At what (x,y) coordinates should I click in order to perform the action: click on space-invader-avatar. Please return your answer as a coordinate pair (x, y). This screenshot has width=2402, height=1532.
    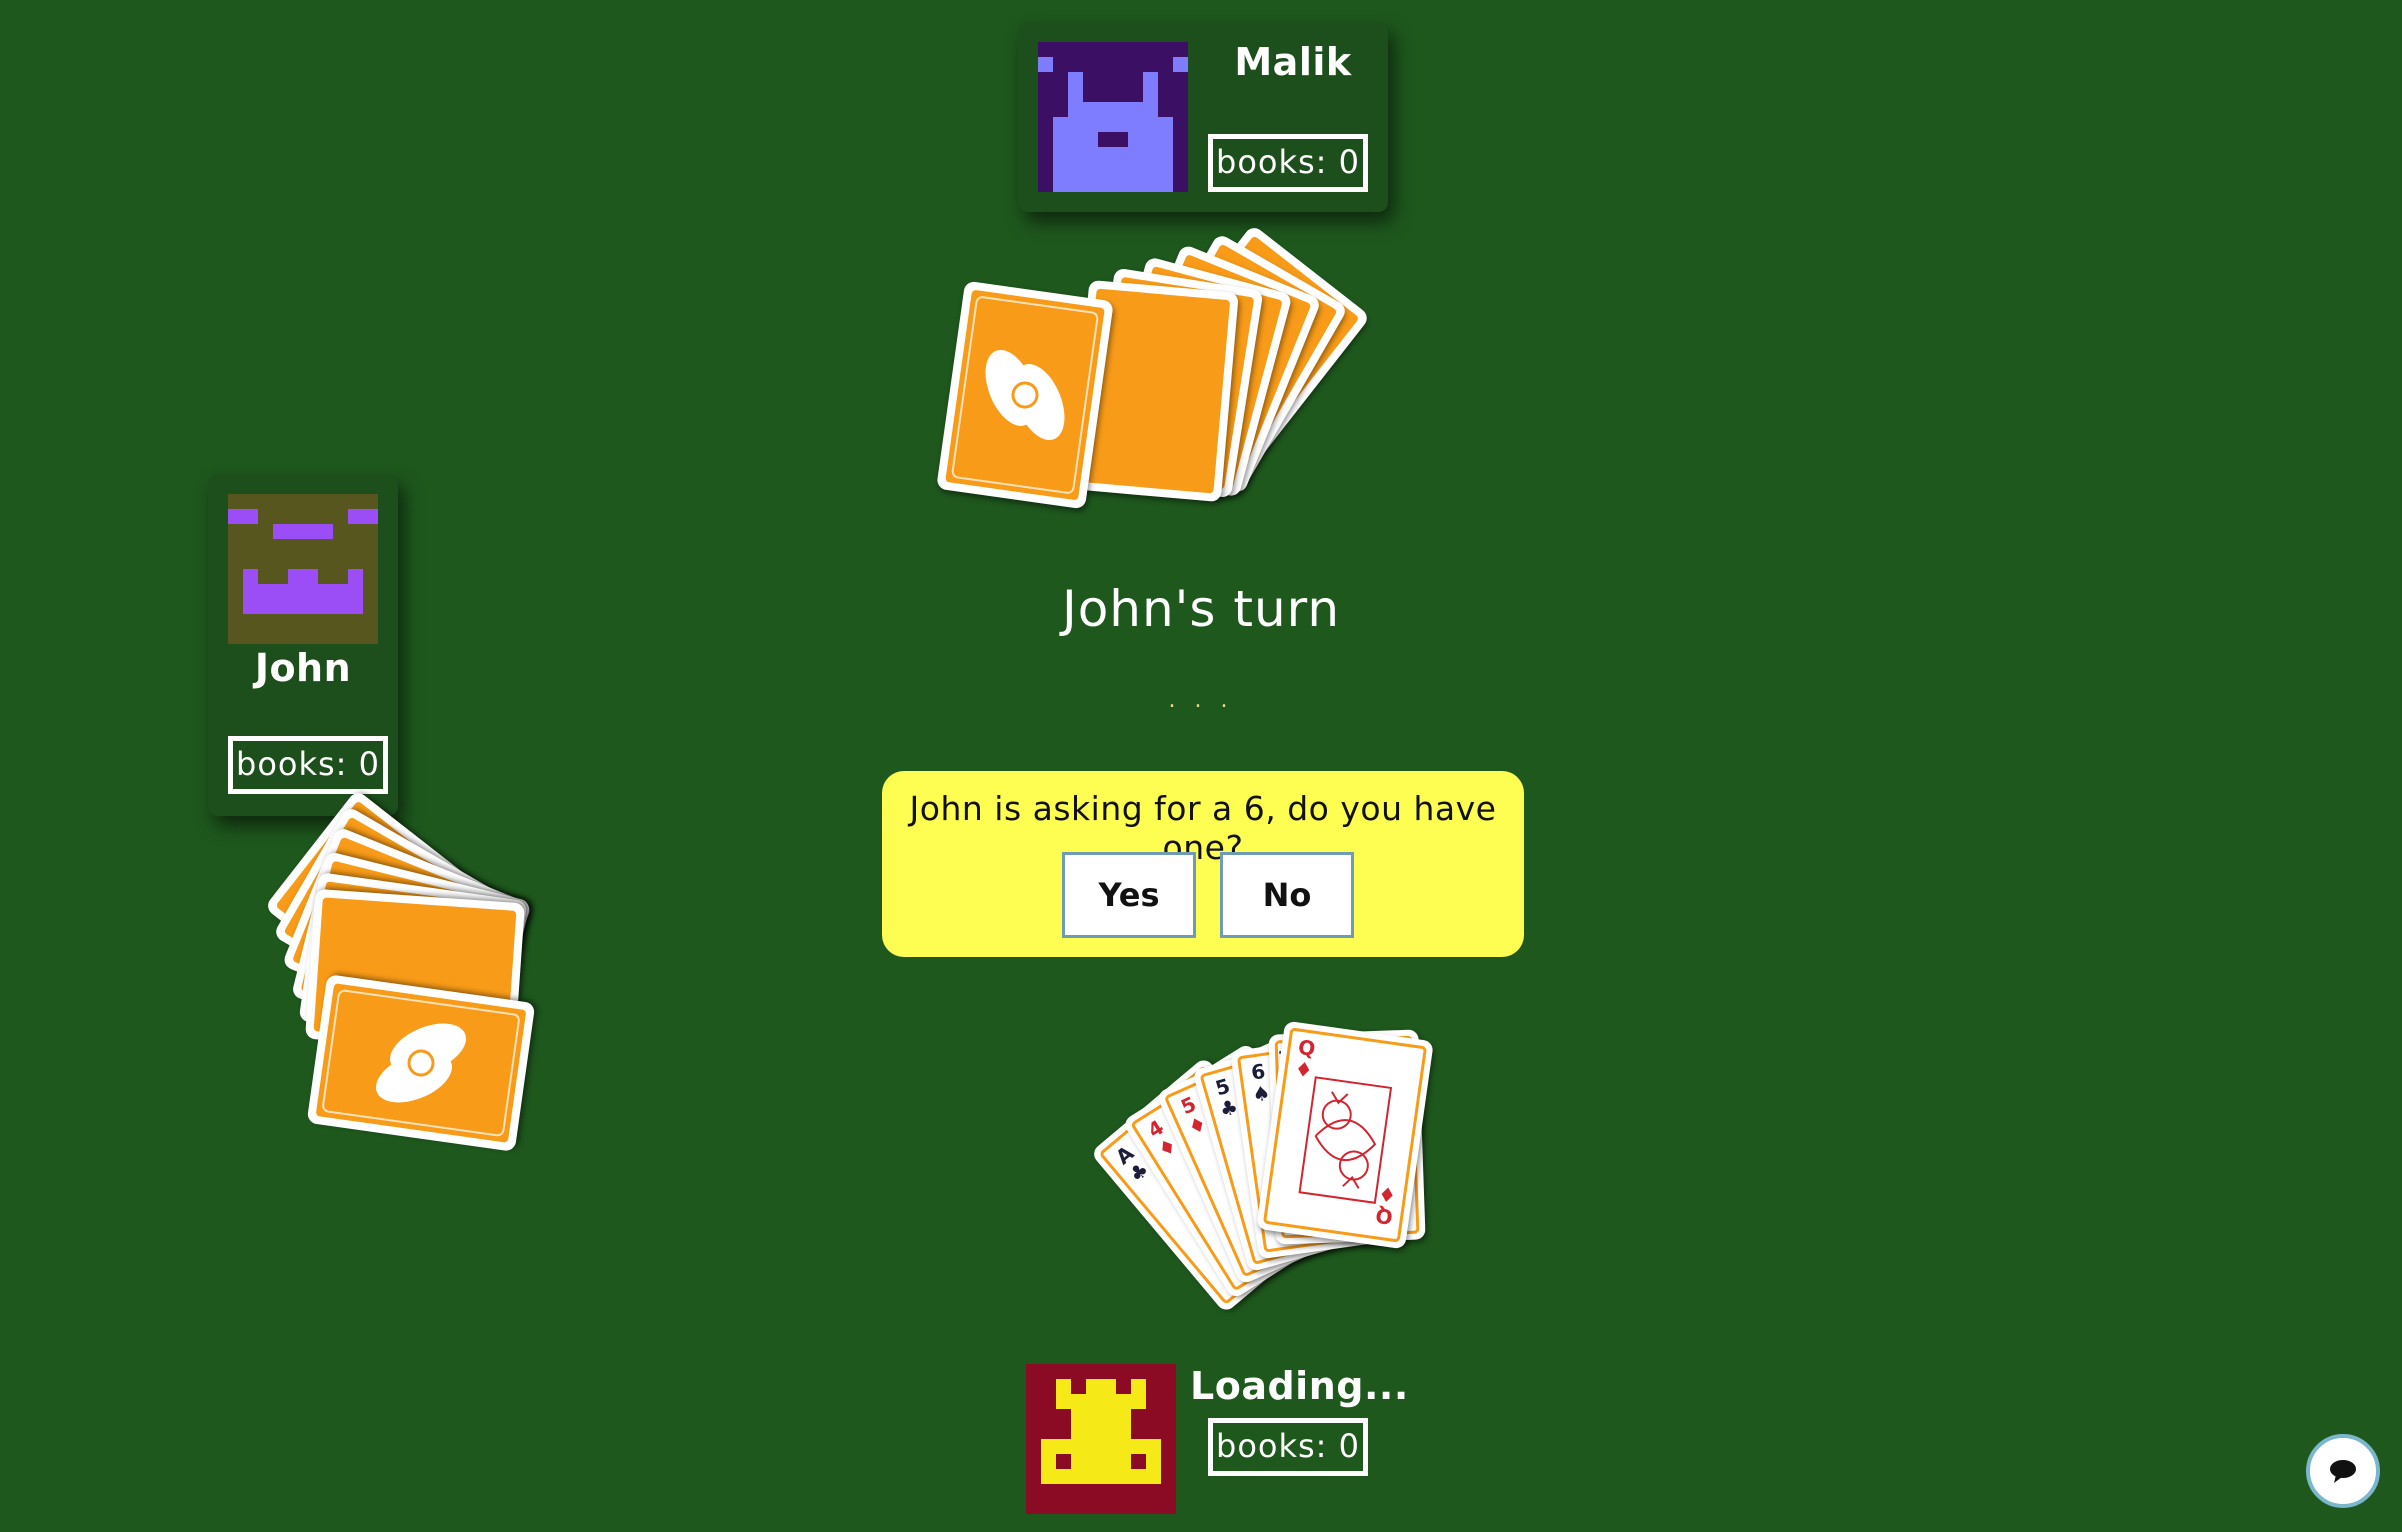
    Looking at the image, I should click on (1113, 117).